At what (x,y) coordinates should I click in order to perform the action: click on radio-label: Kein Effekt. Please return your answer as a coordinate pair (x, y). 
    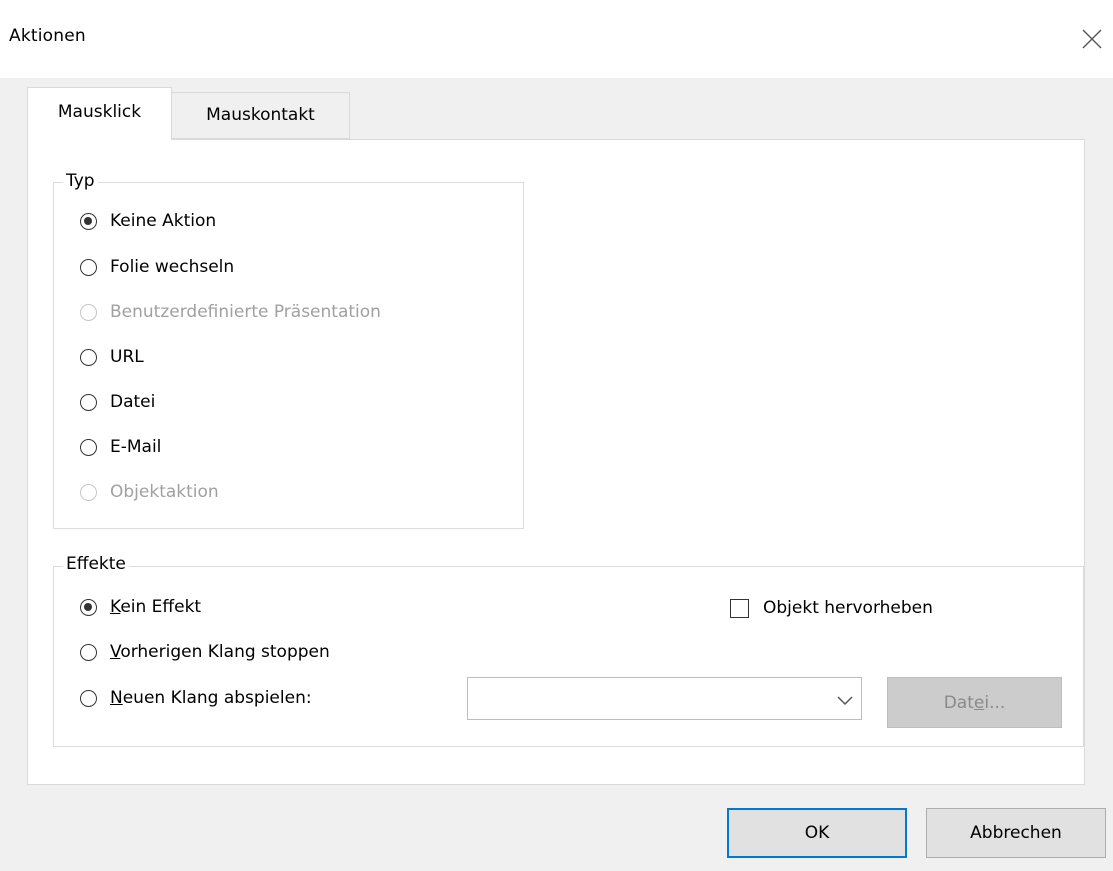
    Looking at the image, I should click on (156, 607).